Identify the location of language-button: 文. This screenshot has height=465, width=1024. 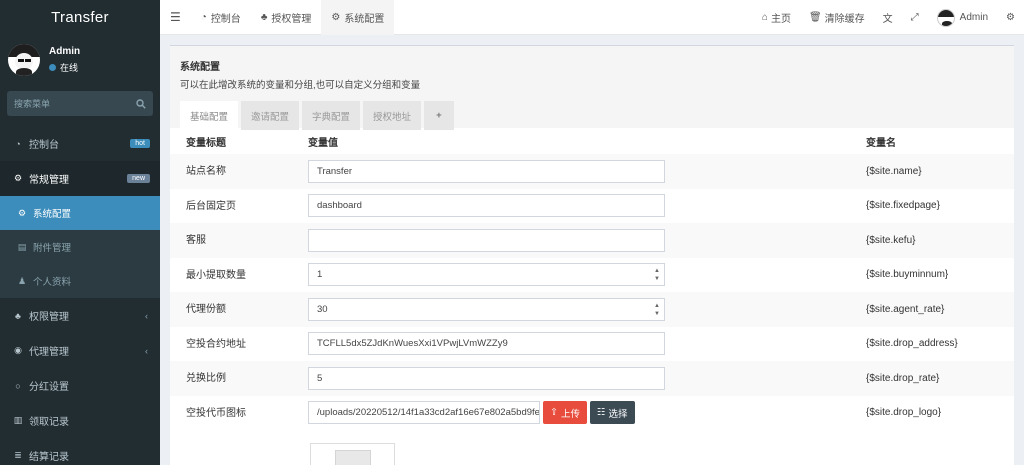
(888, 17).